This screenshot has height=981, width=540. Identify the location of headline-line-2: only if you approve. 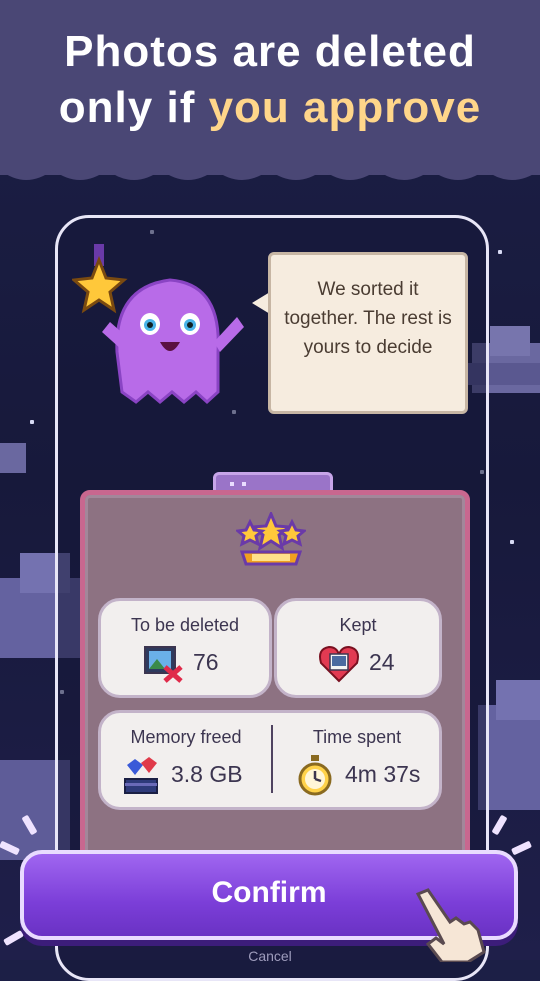
(270, 108).